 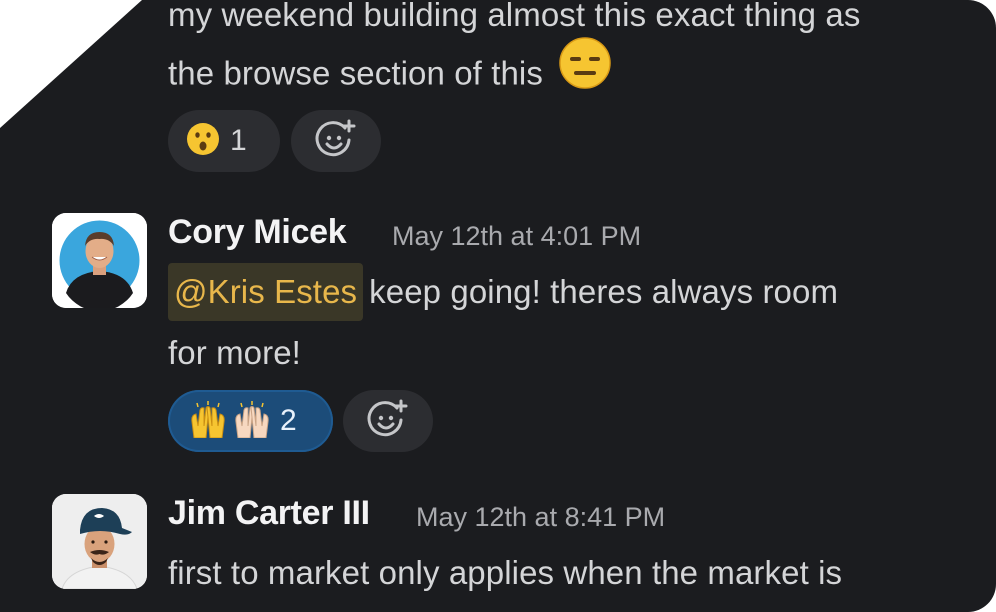 I want to click on raised-hands-icon, so click(x=208, y=421).